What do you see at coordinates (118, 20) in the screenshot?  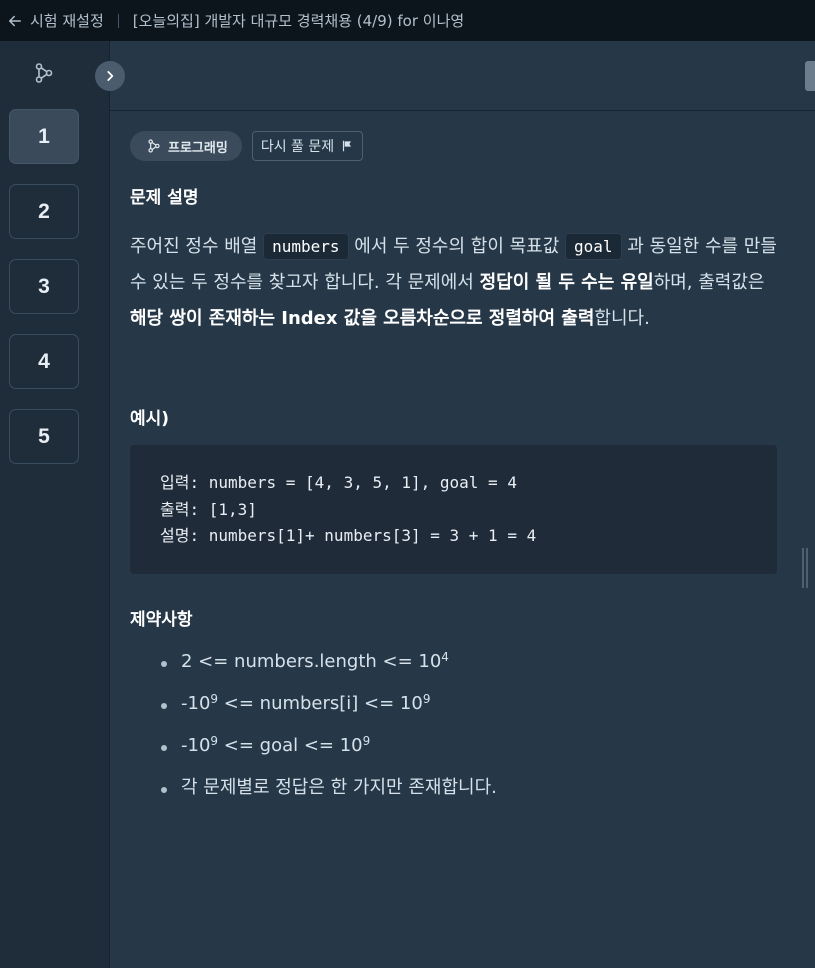 I see `topbar-divider` at bounding box center [118, 20].